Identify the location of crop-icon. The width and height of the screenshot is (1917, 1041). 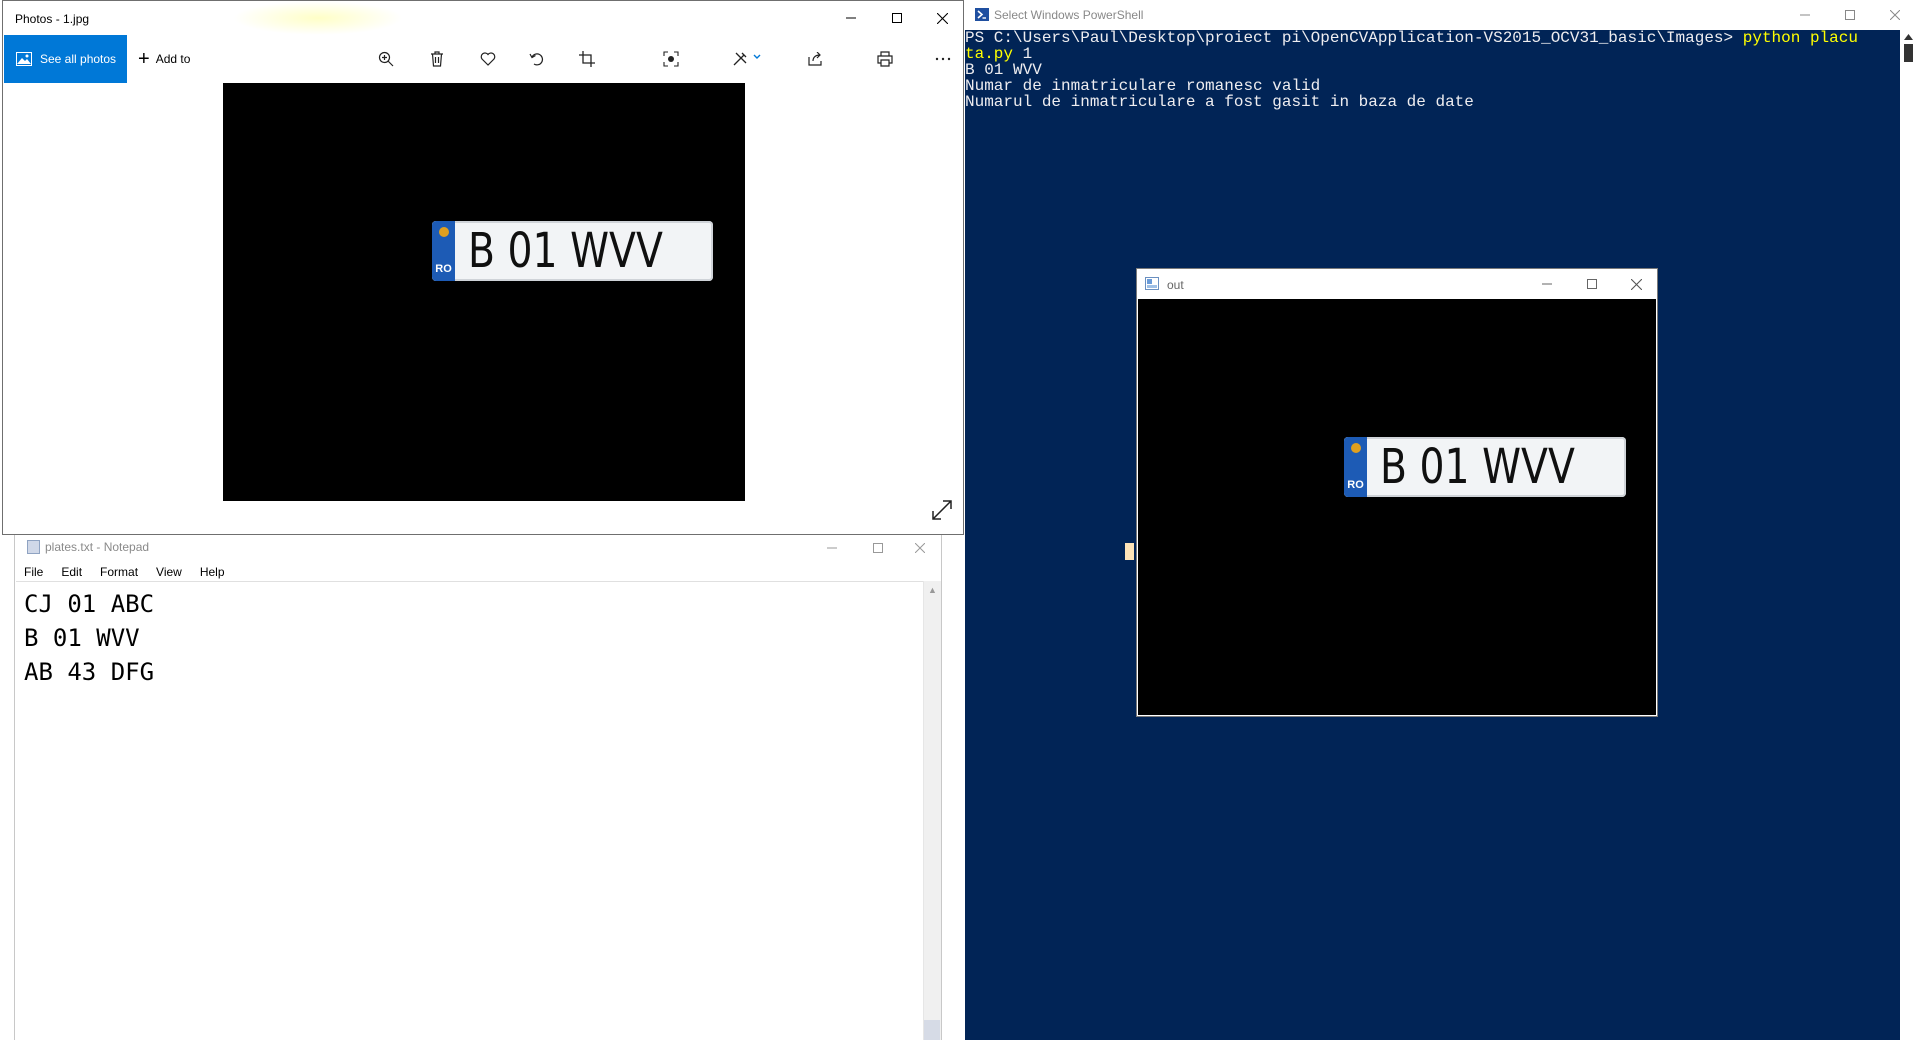
(587, 59).